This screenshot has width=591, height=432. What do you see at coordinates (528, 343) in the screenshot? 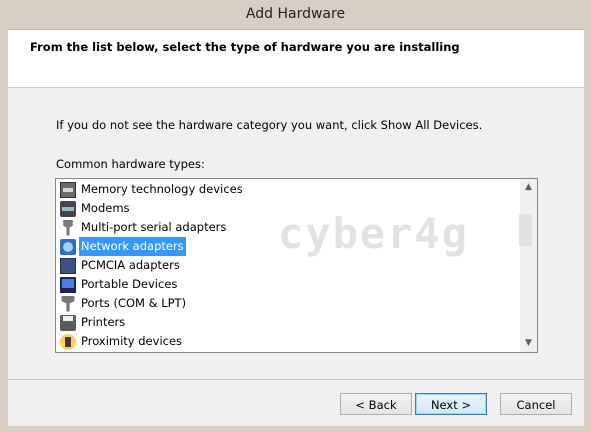
I see `scroll-down-arrow-icon: ▼` at bounding box center [528, 343].